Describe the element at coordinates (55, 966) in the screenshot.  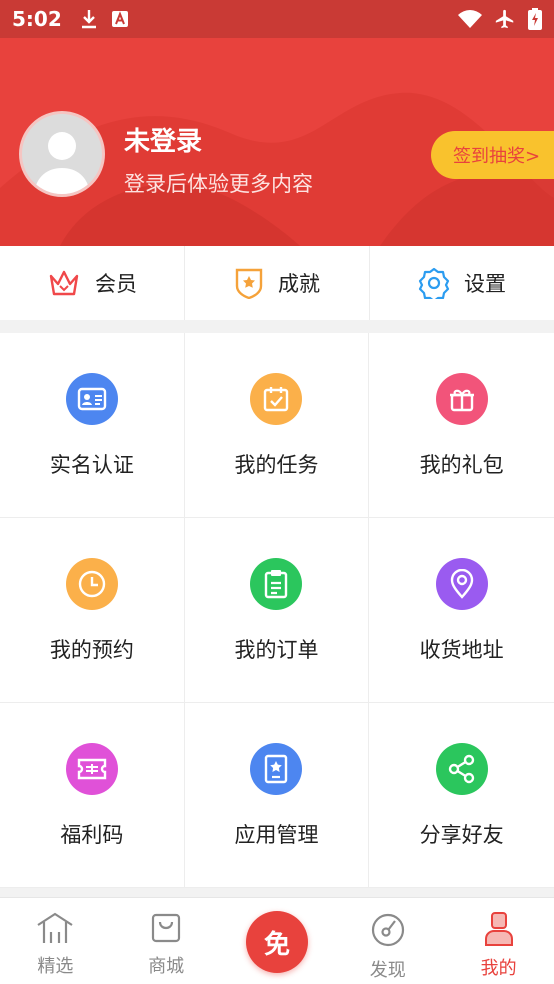
I see `tab-label: 精选` at that location.